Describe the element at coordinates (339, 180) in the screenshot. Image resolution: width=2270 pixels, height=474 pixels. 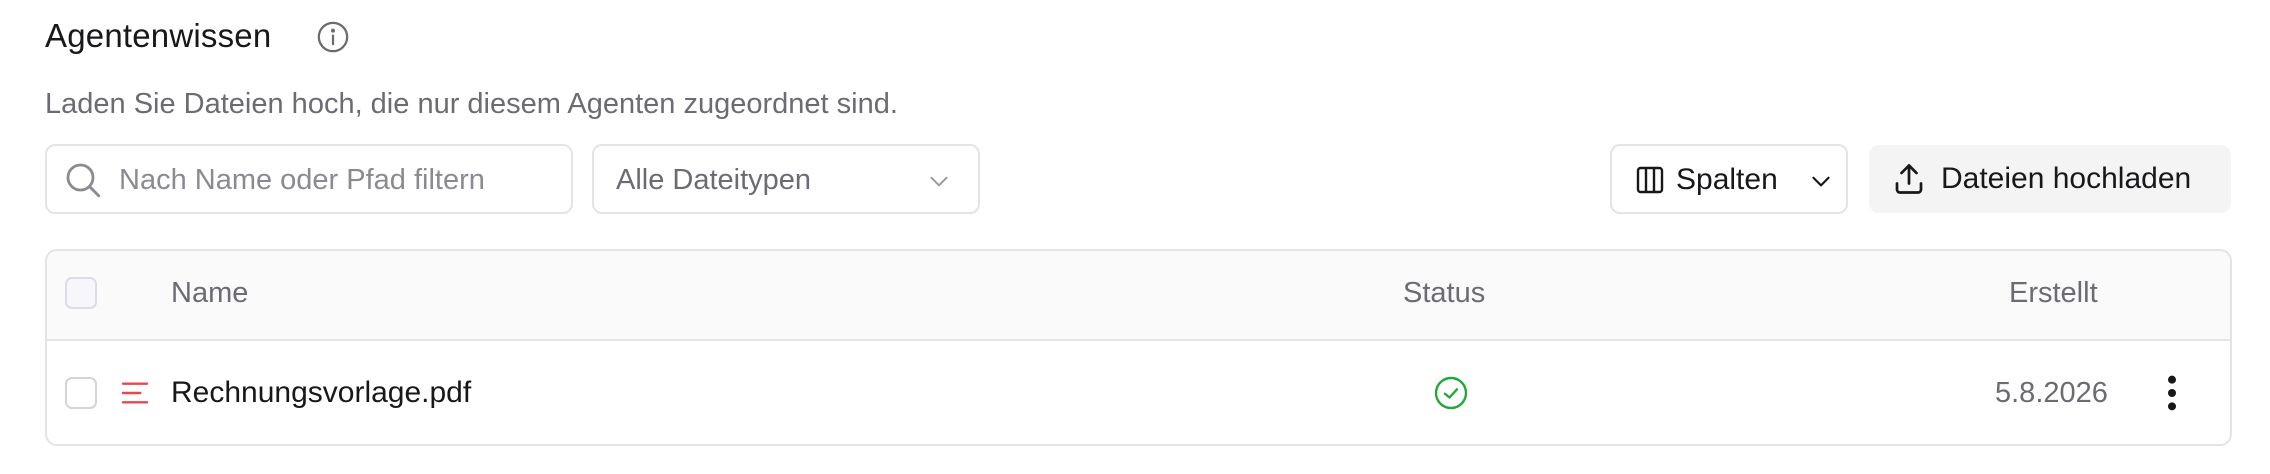
I see `search-input` at that location.